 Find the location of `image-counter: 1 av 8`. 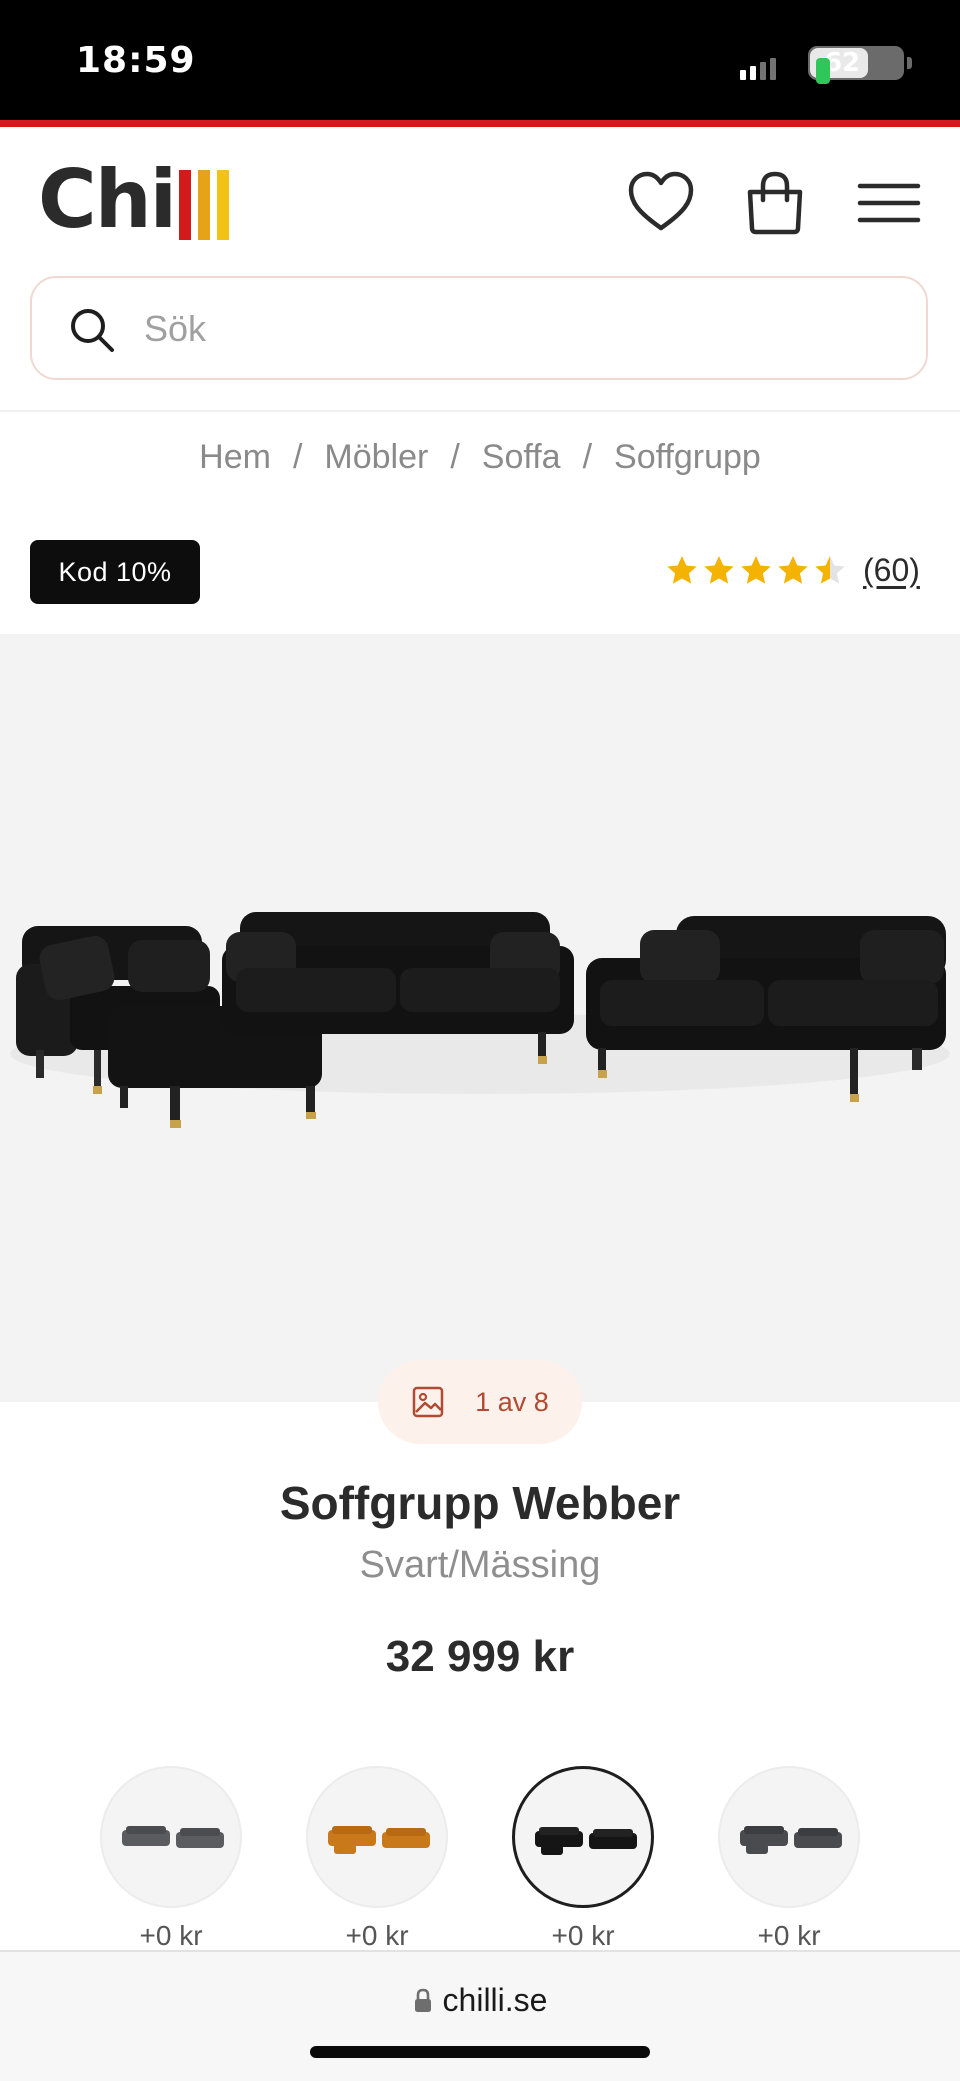

image-counter: 1 av 8 is located at coordinates (480, 1402).